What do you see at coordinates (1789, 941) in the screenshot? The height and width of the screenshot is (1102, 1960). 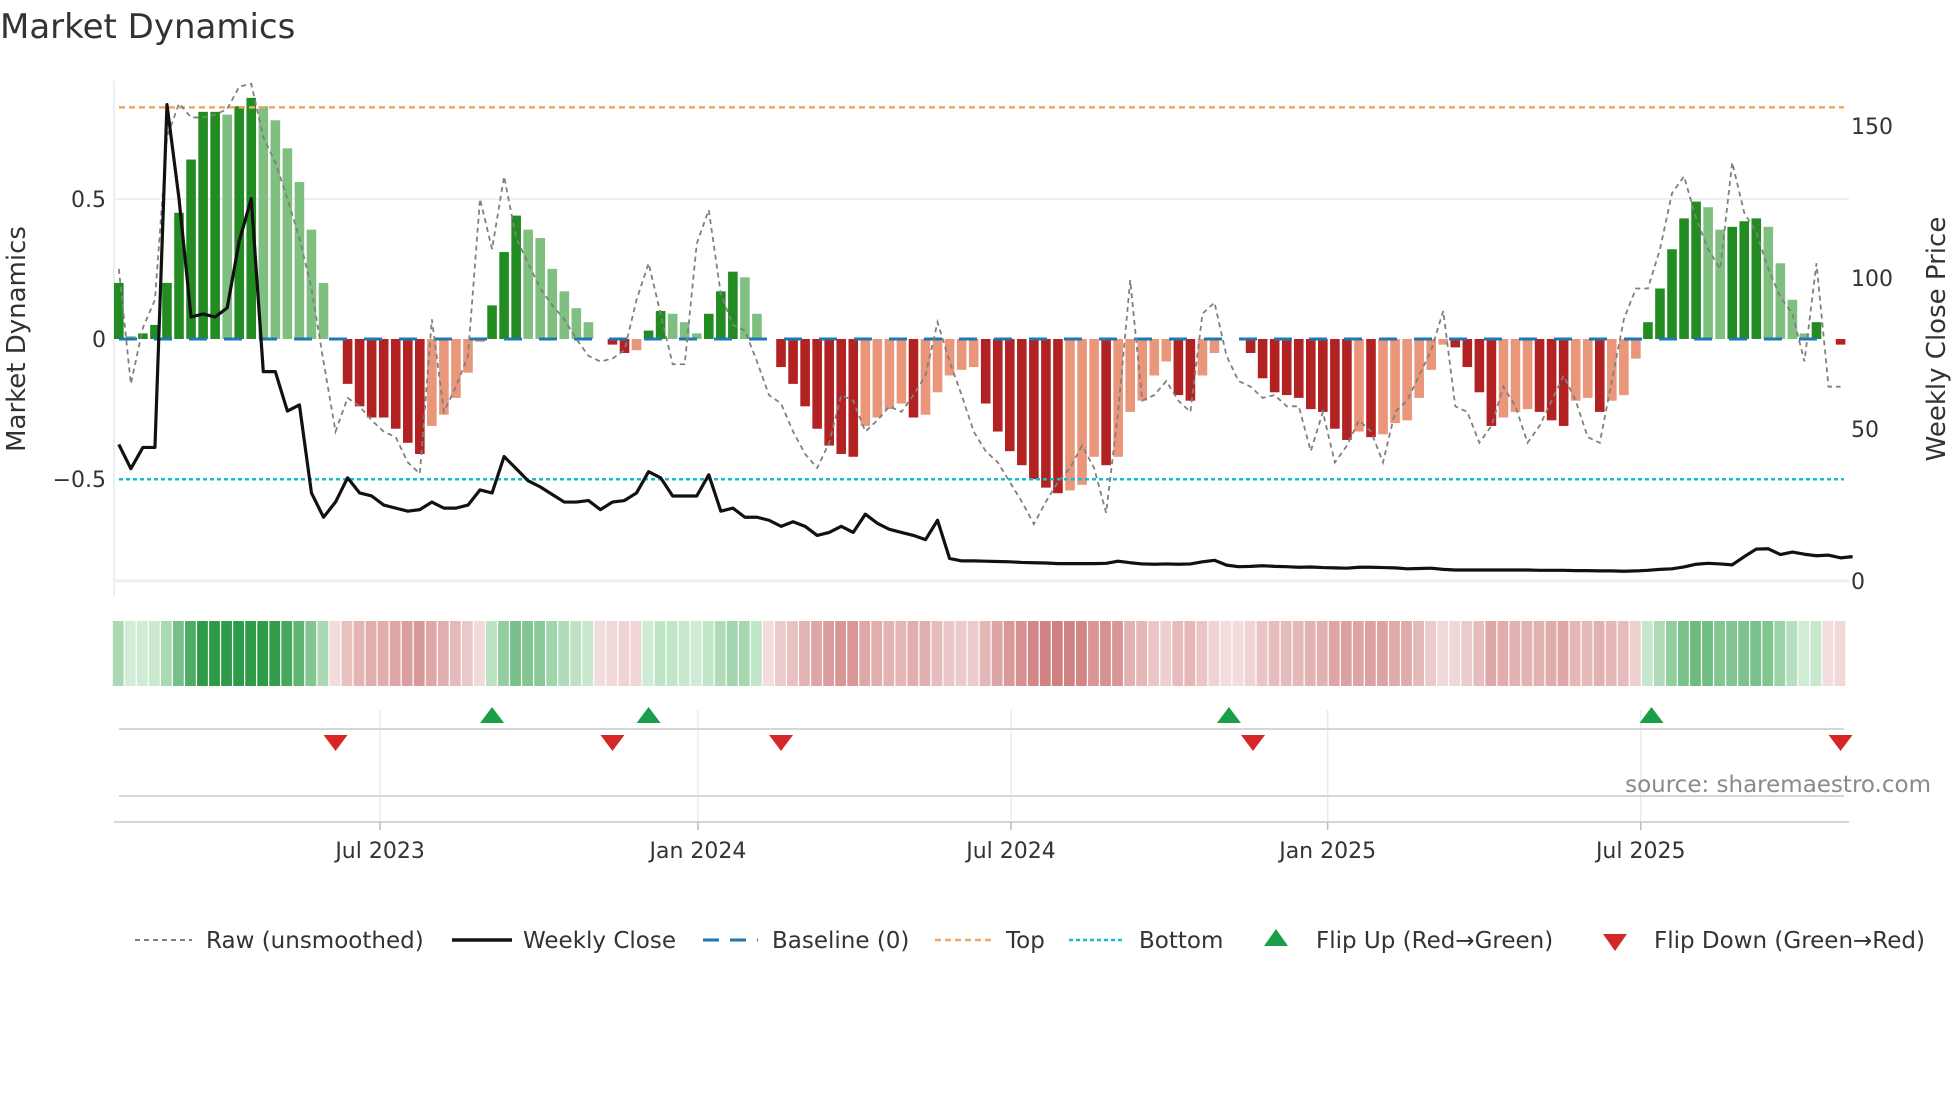 I see `legend-flip-down-label: Flip Down (Green→Red)` at bounding box center [1789, 941].